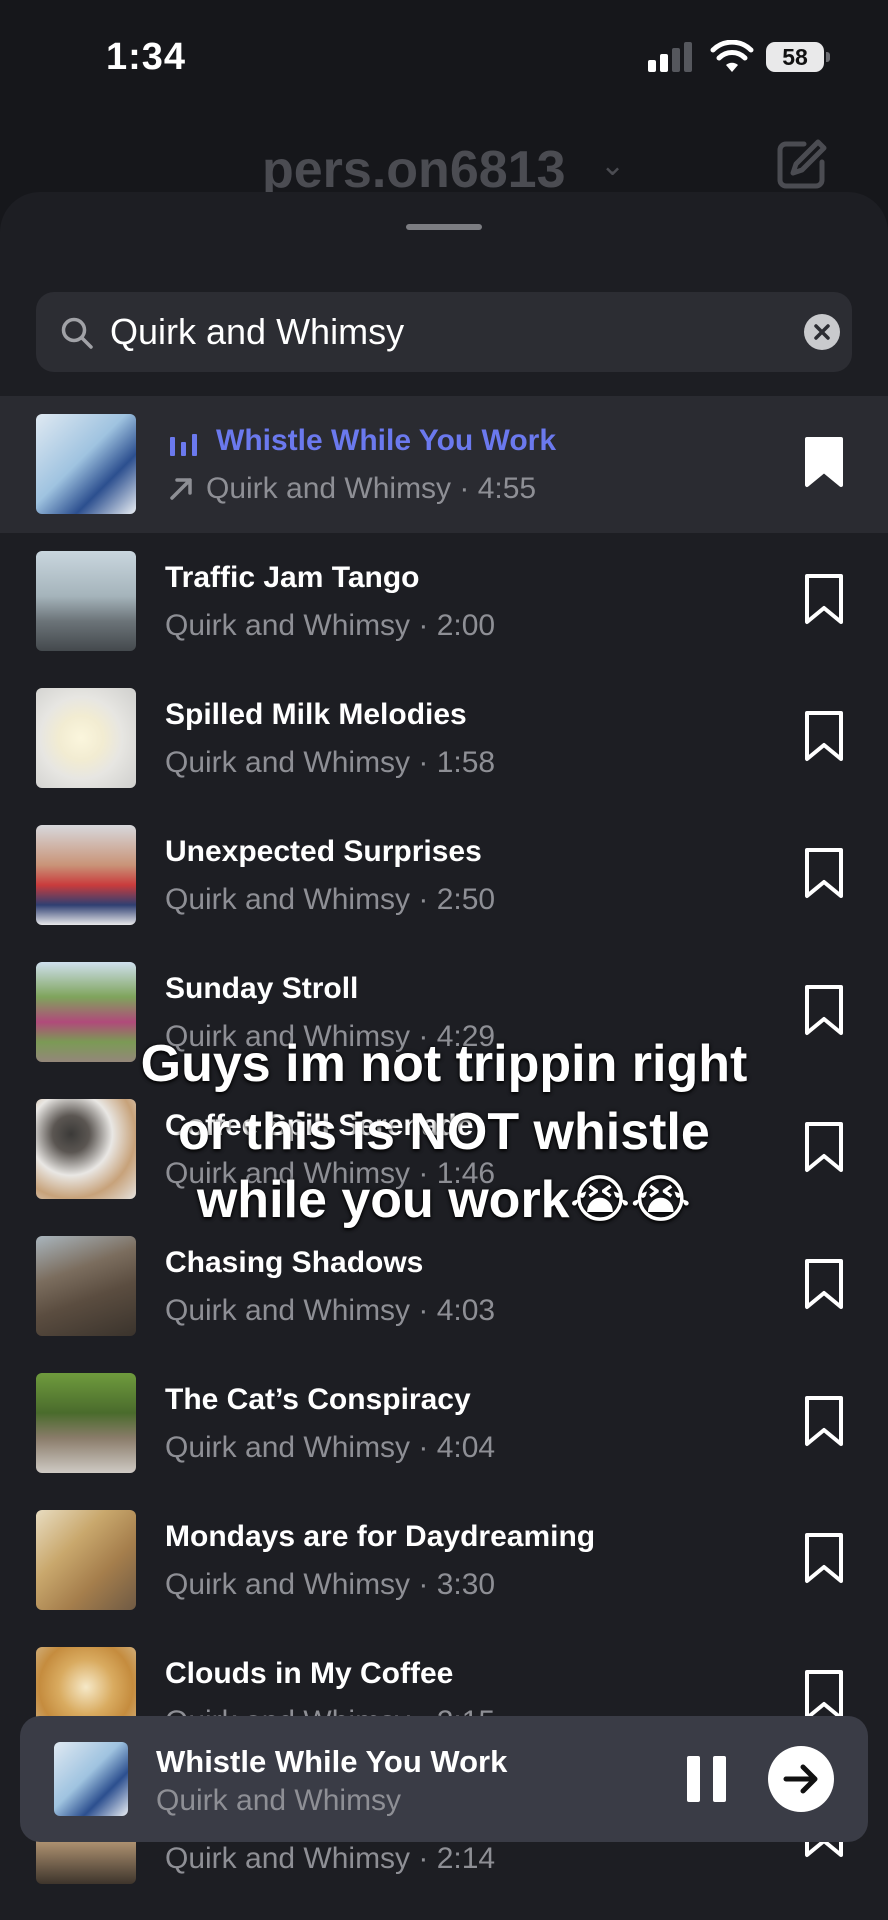 This screenshot has height=1920, width=888. What do you see at coordinates (181, 489) in the screenshot?
I see `arrow-up-right-icon` at bounding box center [181, 489].